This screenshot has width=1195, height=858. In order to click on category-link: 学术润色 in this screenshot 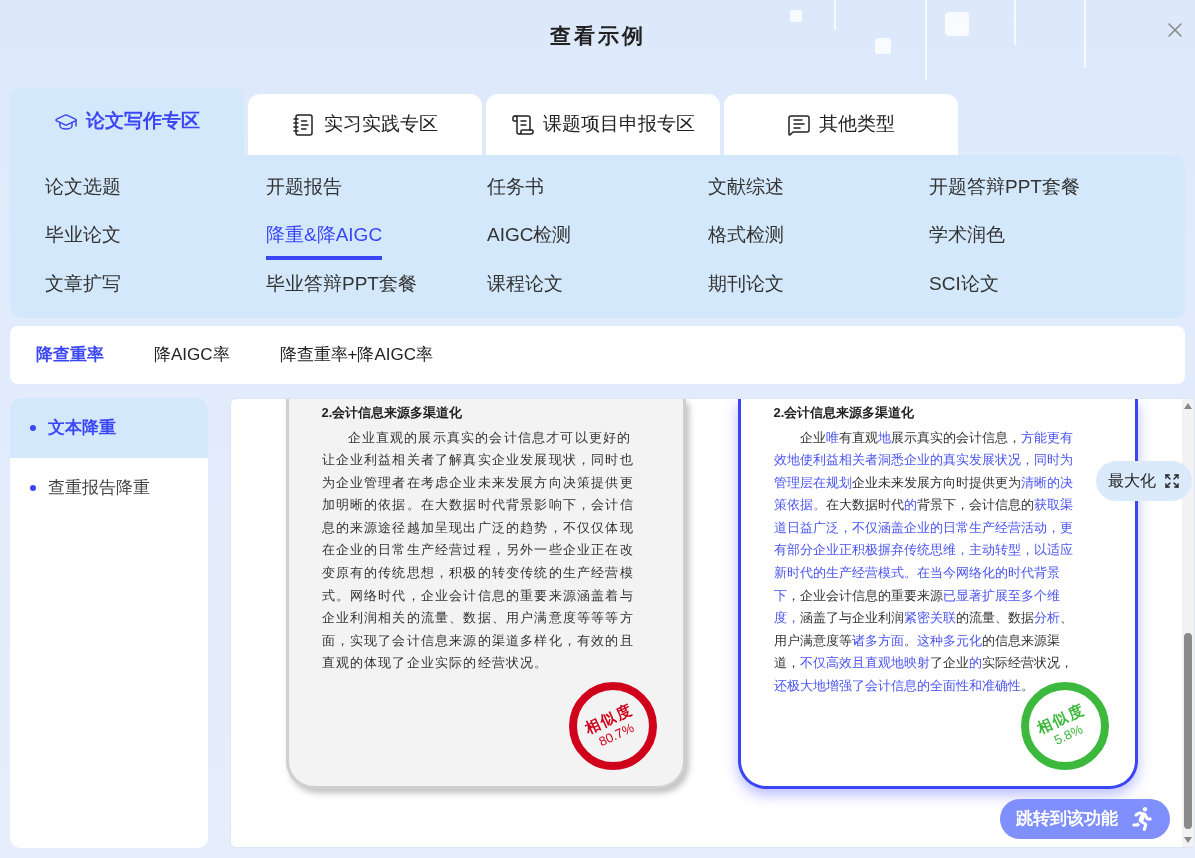, I will do `click(967, 240)`.